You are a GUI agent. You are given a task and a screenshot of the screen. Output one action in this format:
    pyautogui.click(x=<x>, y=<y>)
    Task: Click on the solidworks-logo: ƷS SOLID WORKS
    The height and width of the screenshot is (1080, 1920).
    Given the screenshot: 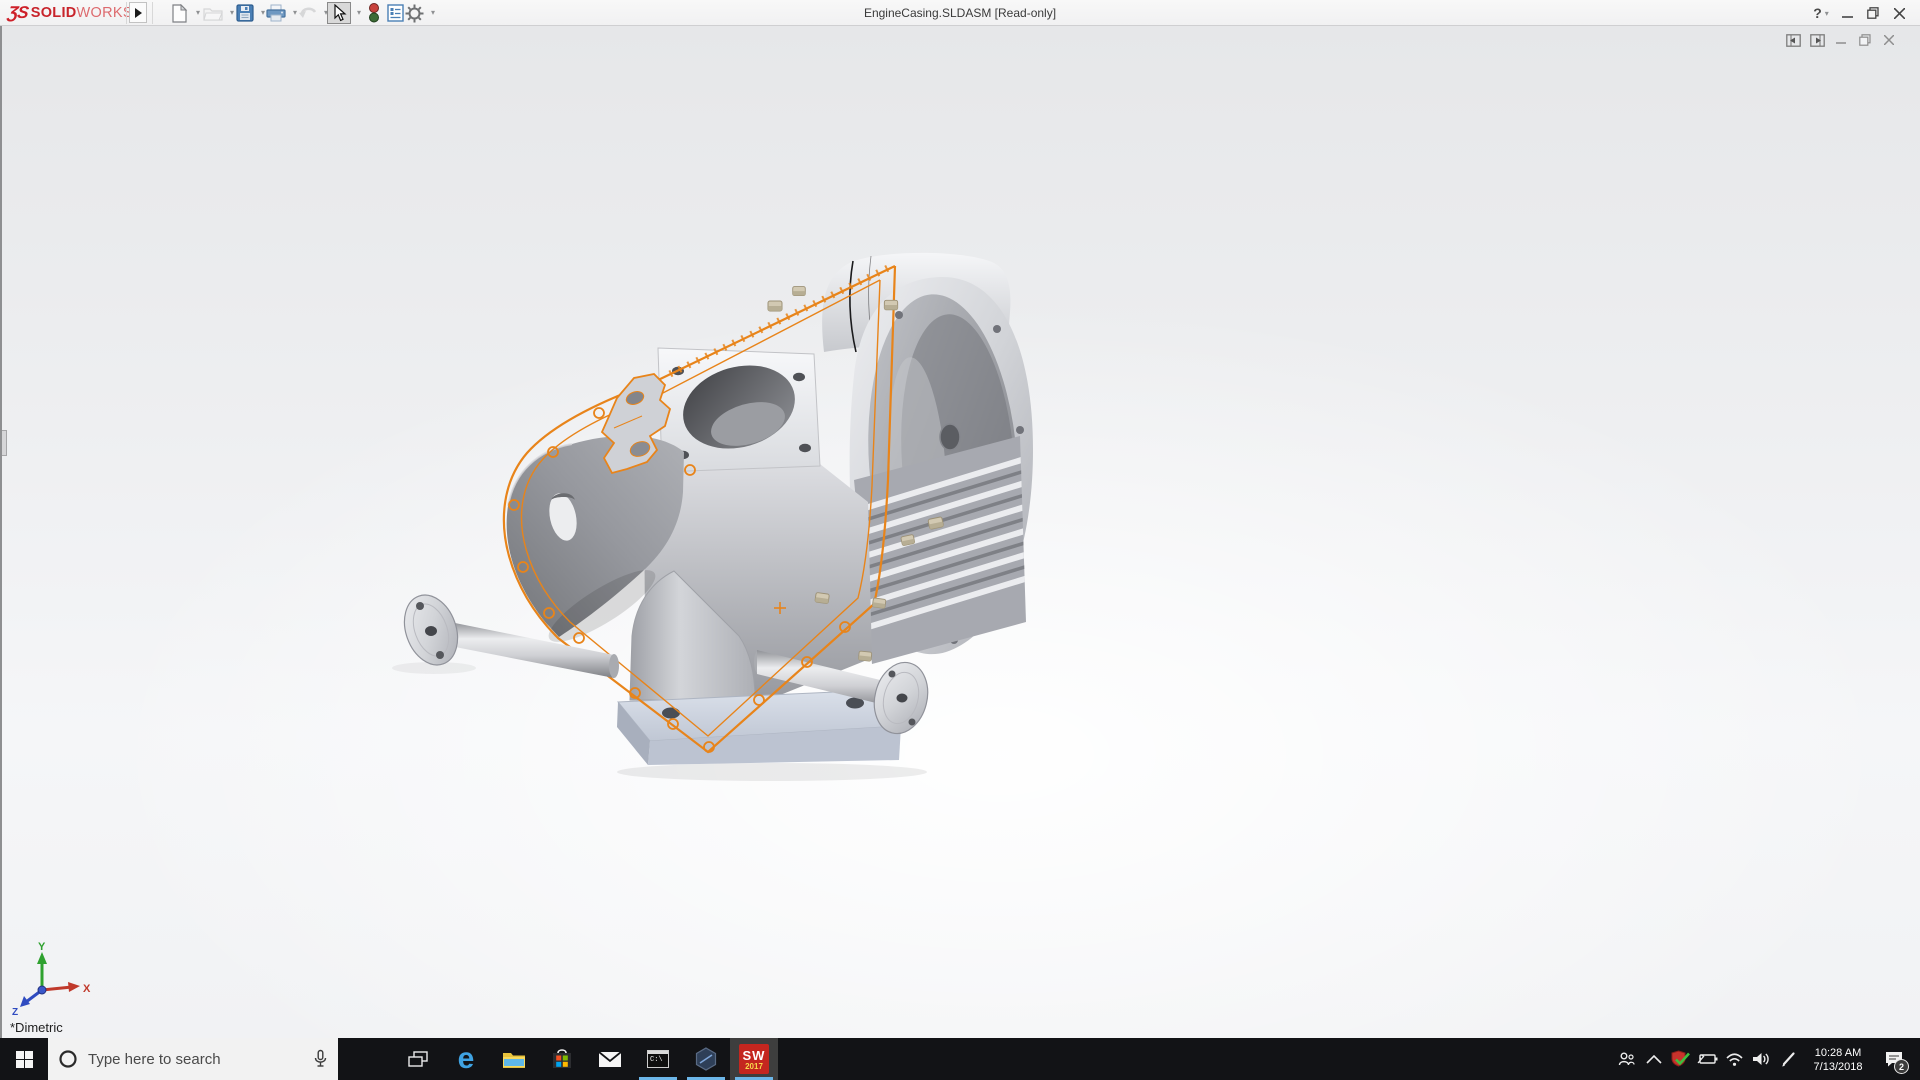 What is the action you would take?
    pyautogui.click(x=69, y=13)
    